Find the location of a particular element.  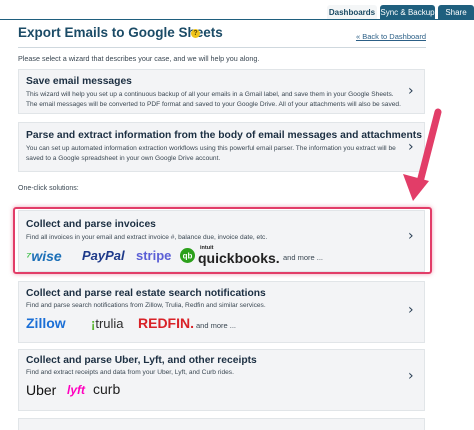

tab-dashboards: Dashboards is located at coordinates (352, 12).